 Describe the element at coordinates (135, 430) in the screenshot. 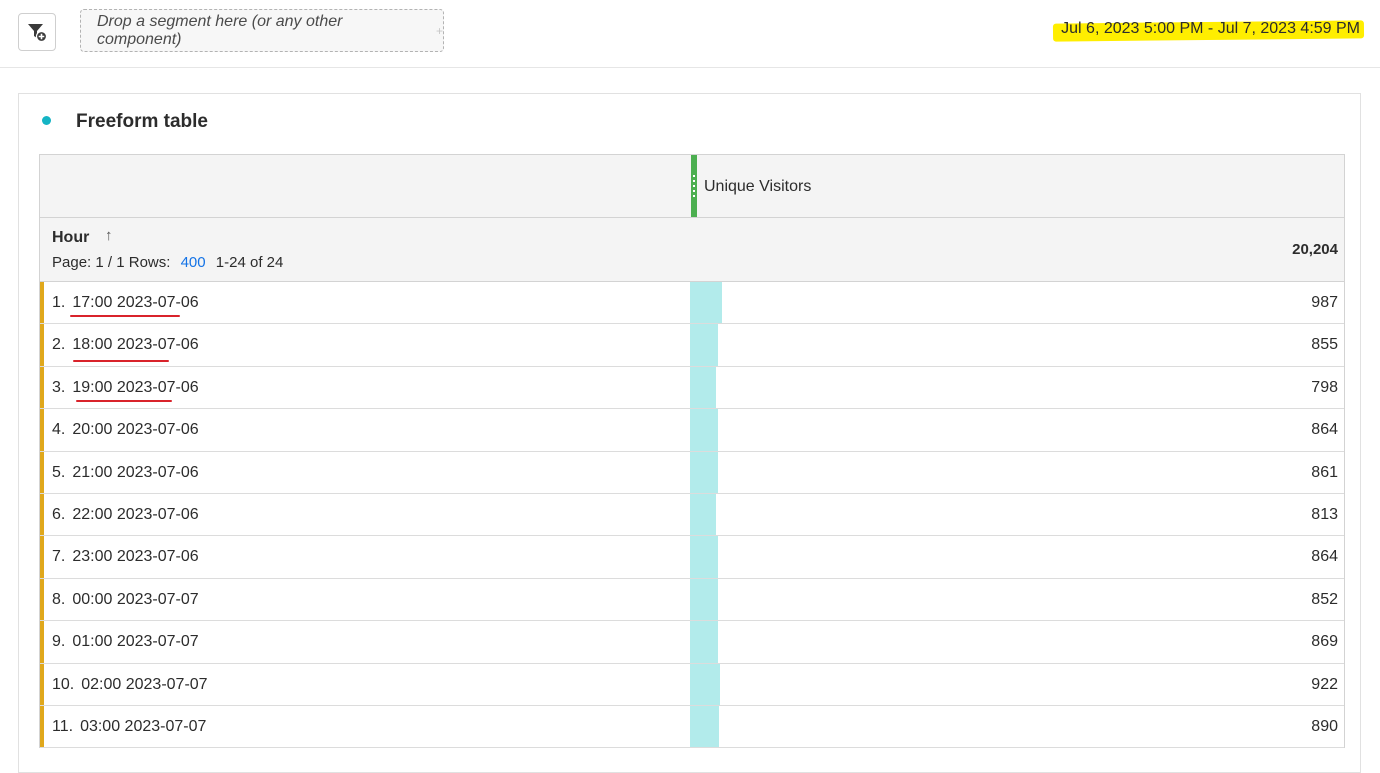

I see `row-hour: 20:00 2023-07-06` at that location.